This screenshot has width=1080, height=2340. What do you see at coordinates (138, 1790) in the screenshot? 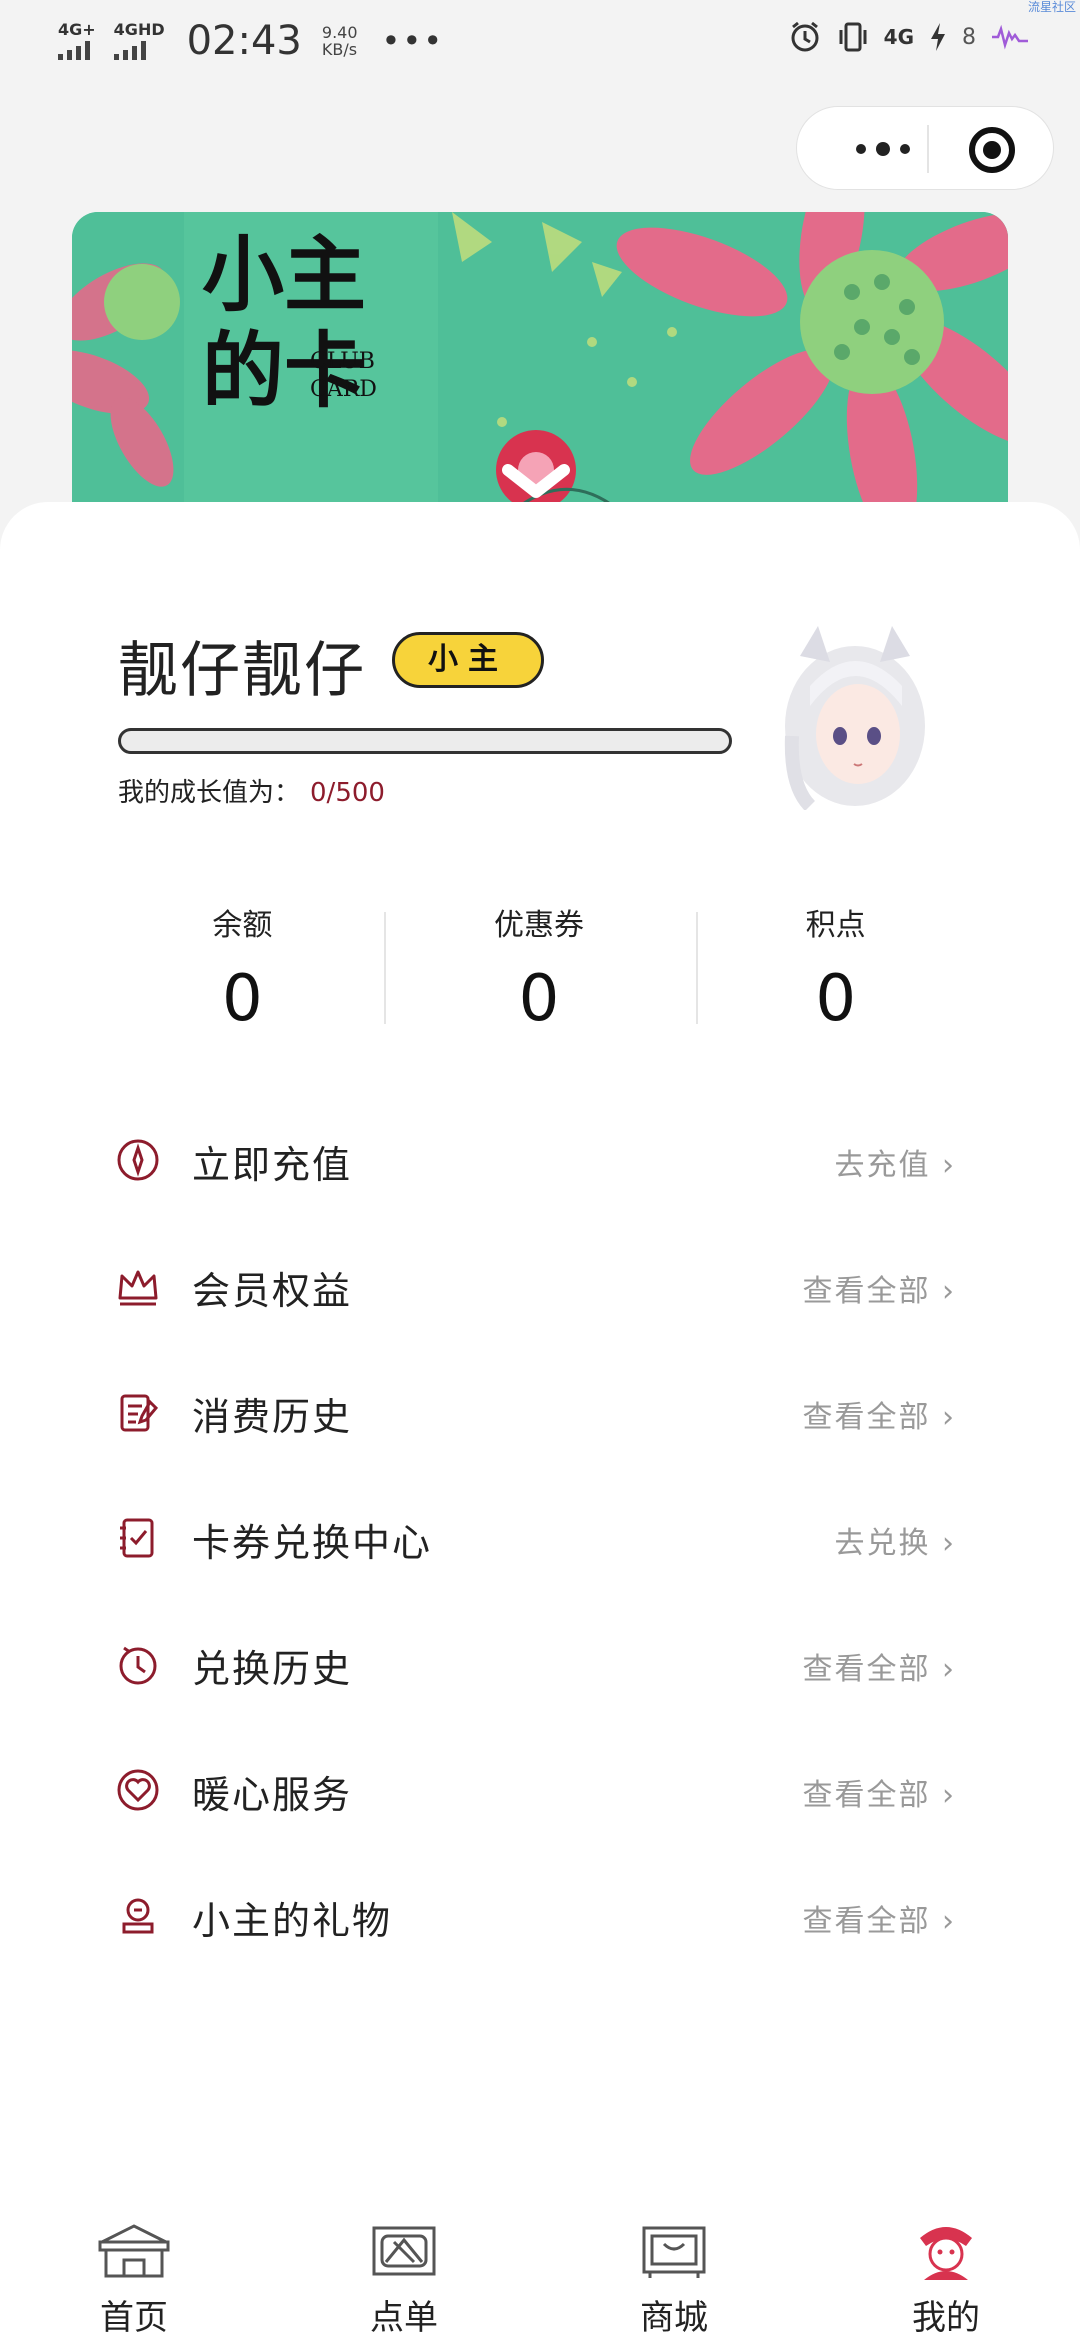
I see `heart-icon` at bounding box center [138, 1790].